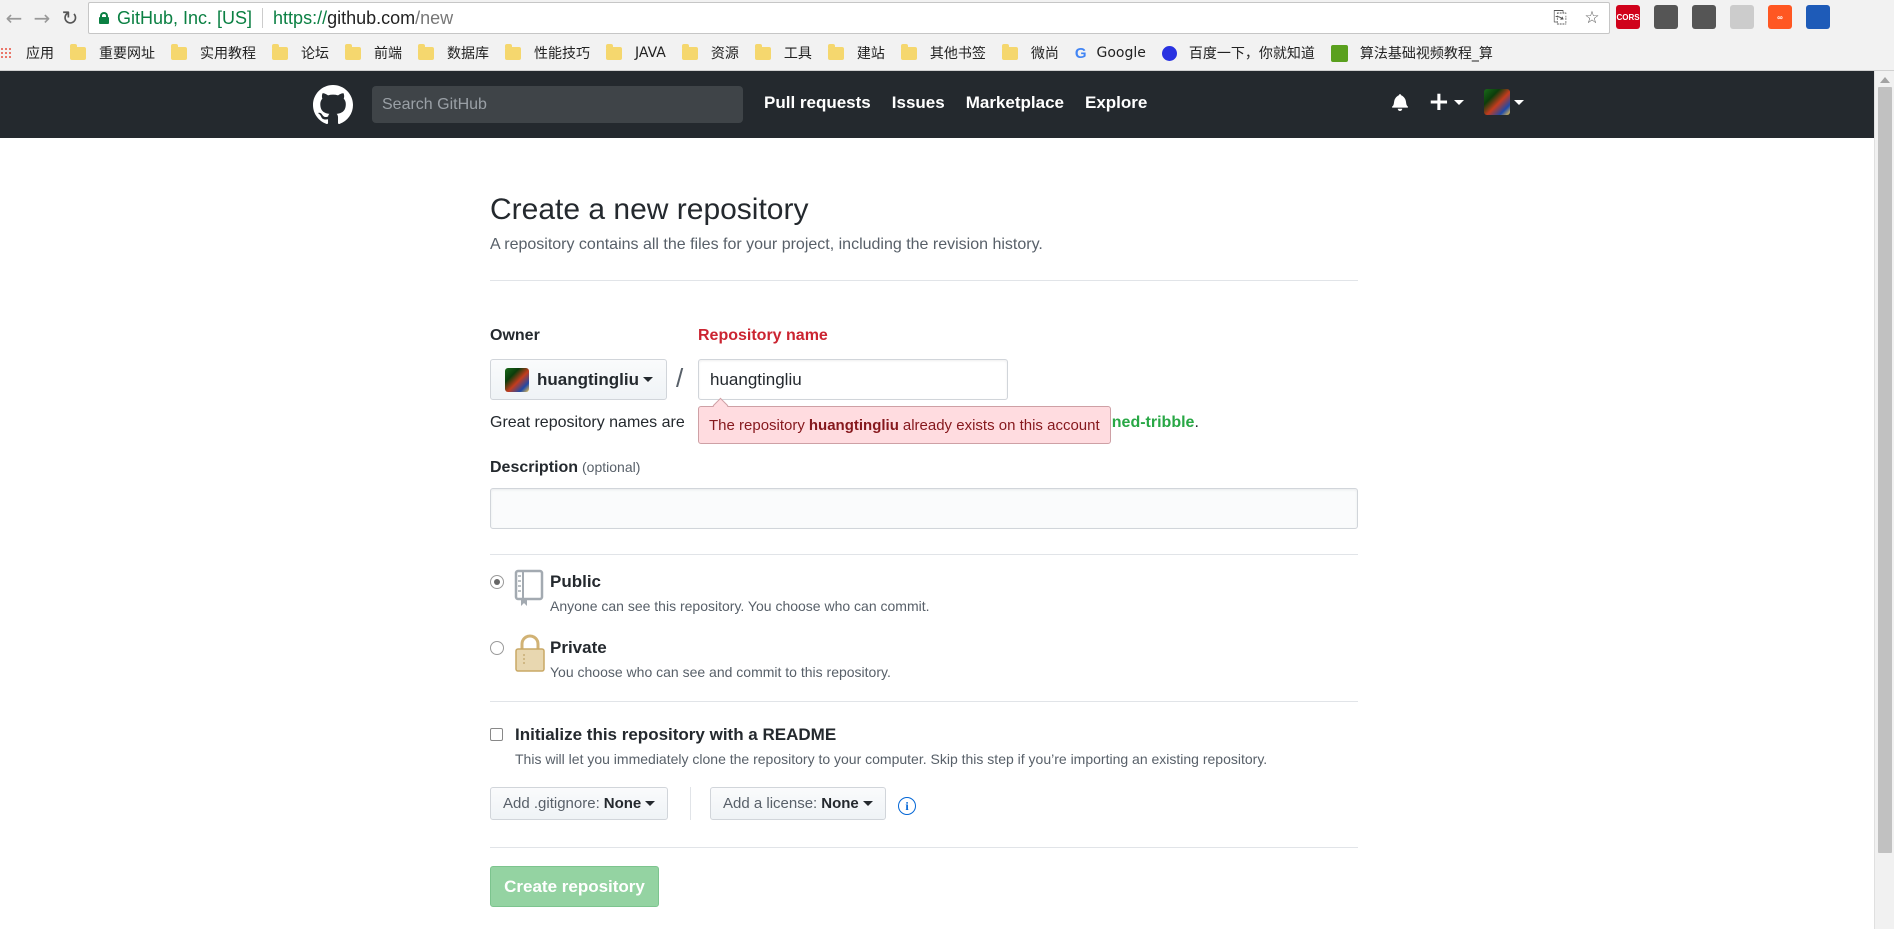 The image size is (1894, 929). Describe the element at coordinates (957, 54) in the screenshot. I see `bookmark-label: 其他书签` at that location.